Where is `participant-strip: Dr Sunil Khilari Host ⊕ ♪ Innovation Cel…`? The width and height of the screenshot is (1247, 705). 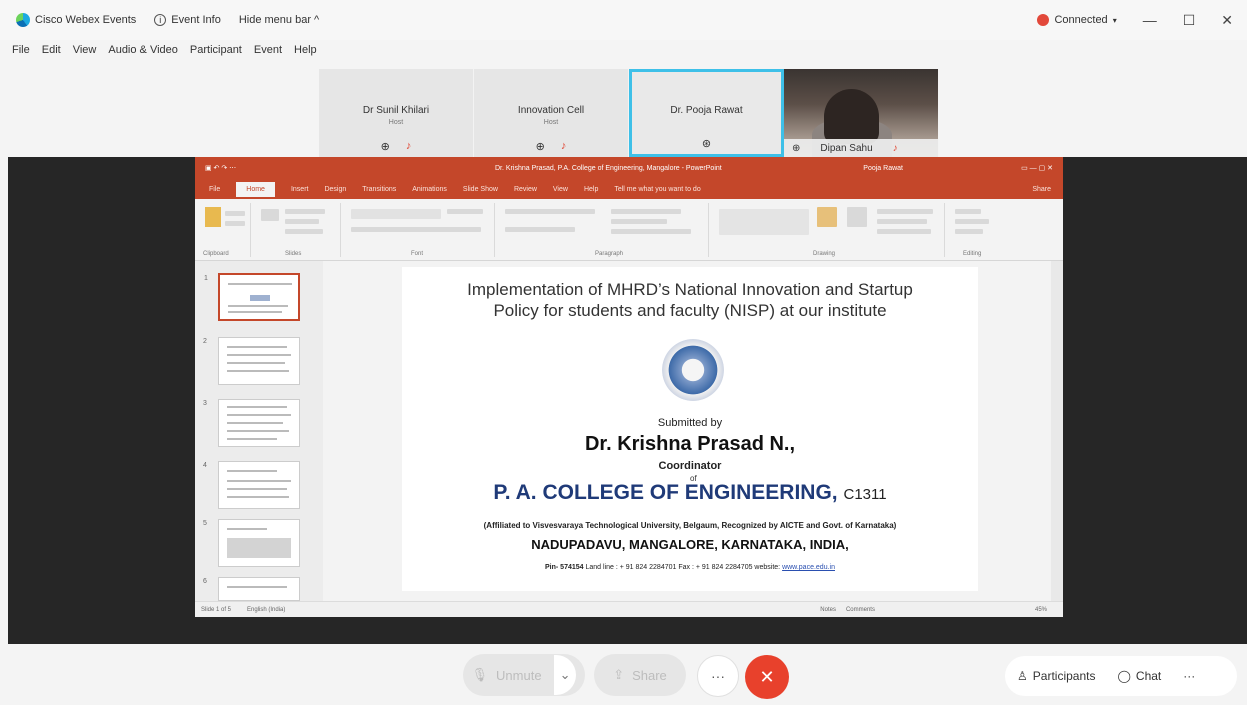 participant-strip: Dr Sunil Khilari Host ⊕ ♪ Innovation Cel… is located at coordinates (629, 113).